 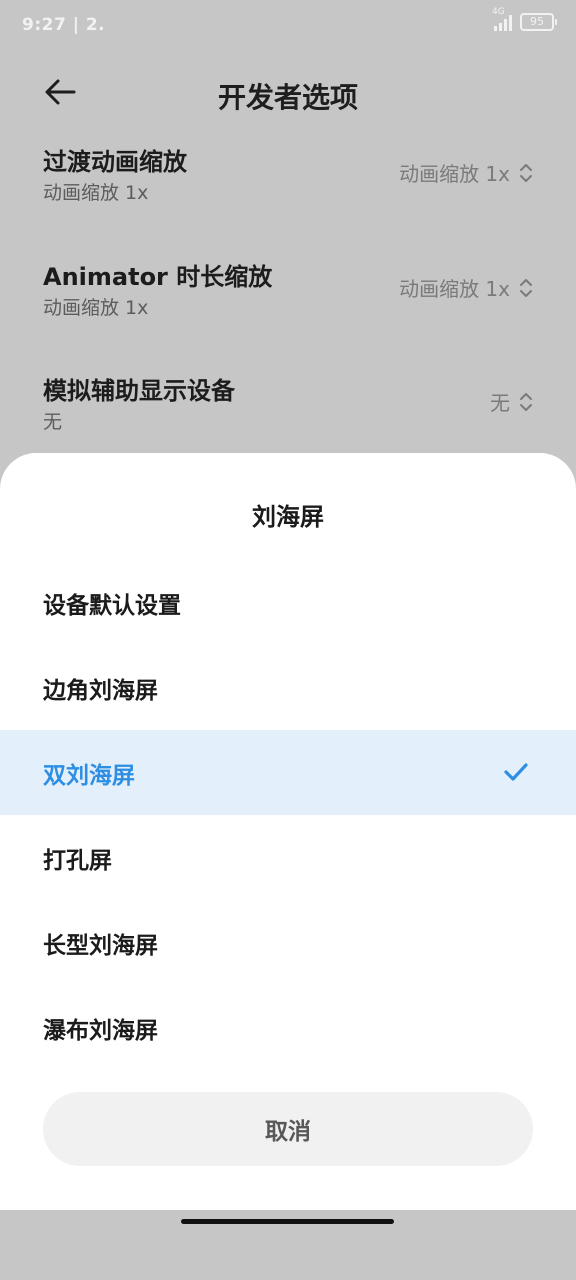 I want to click on check-icon, so click(x=516, y=772).